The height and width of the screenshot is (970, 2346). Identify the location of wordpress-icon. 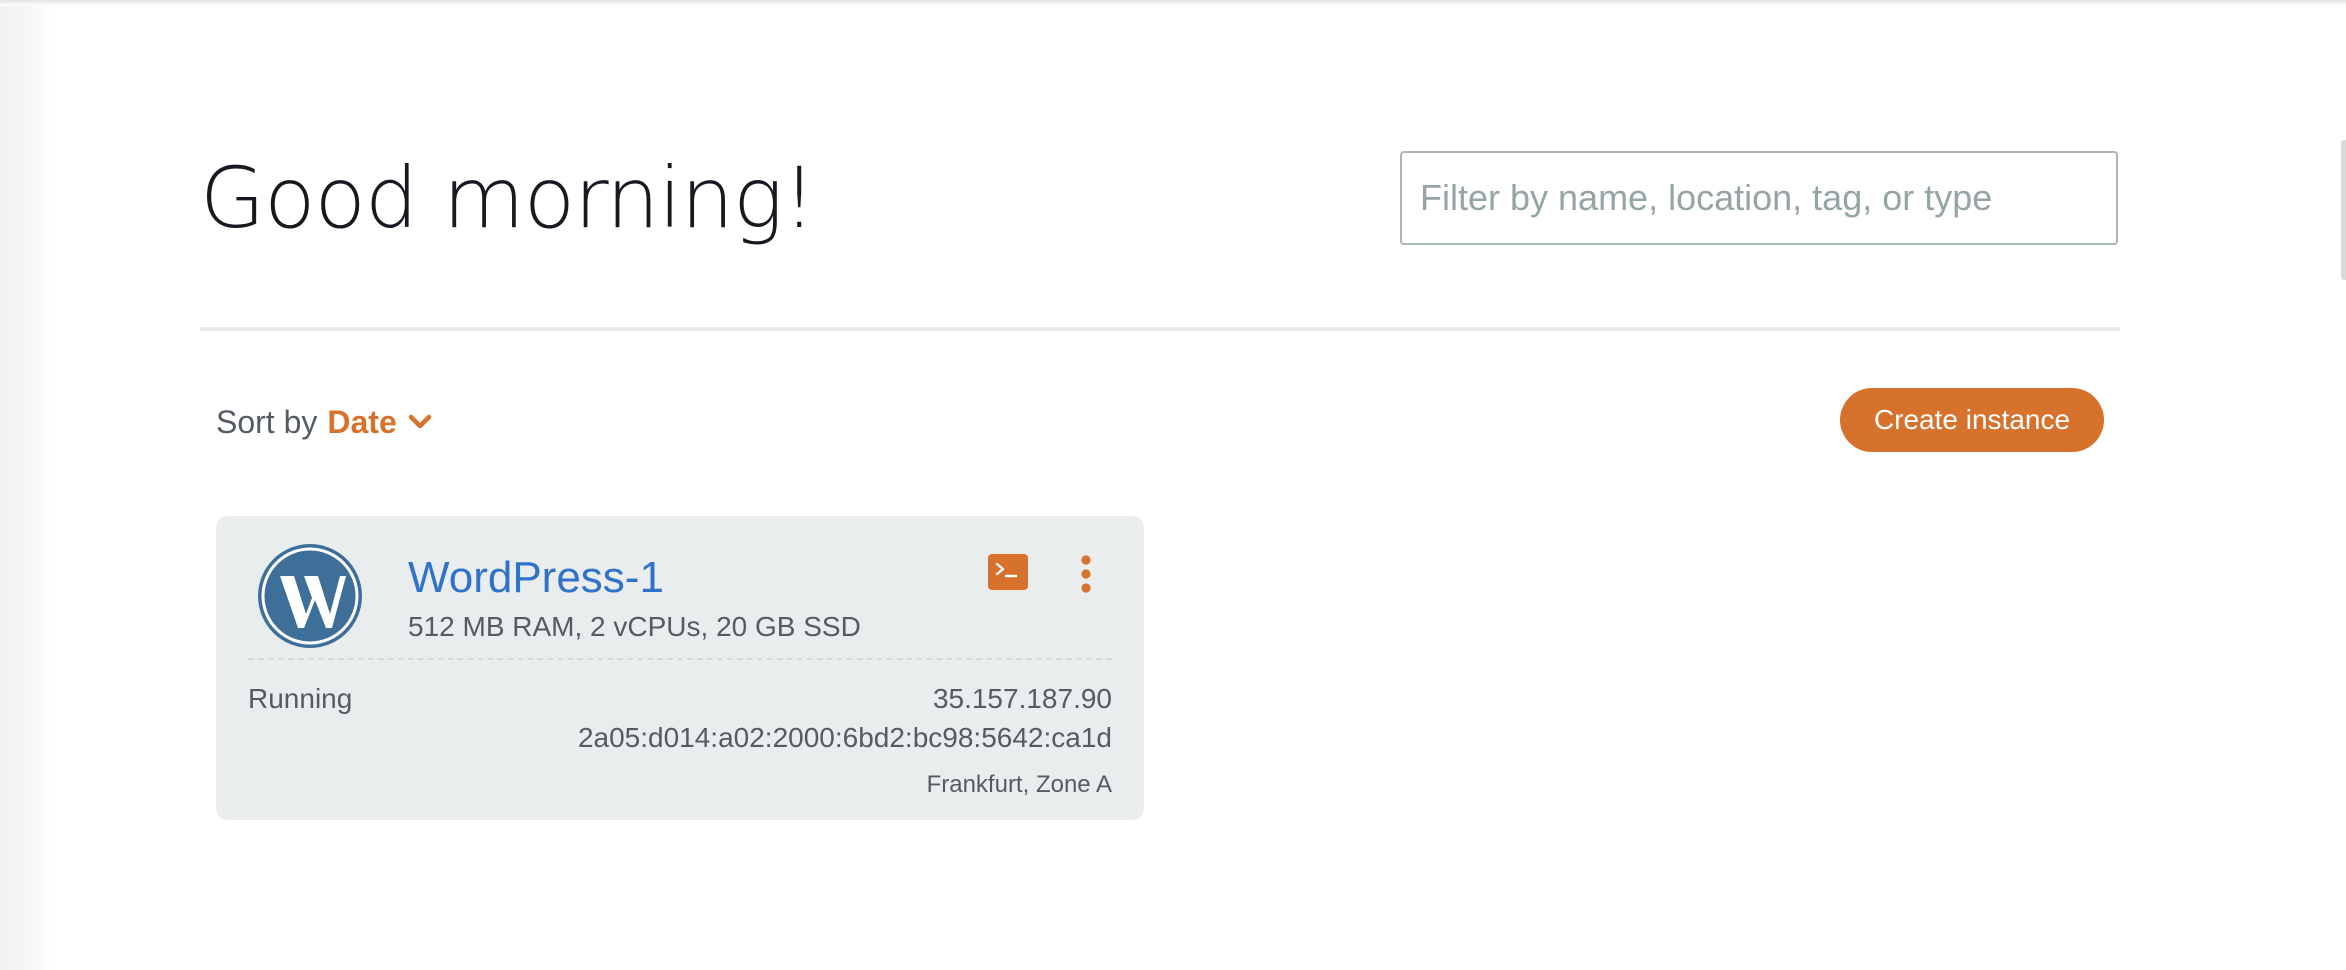
(310, 596).